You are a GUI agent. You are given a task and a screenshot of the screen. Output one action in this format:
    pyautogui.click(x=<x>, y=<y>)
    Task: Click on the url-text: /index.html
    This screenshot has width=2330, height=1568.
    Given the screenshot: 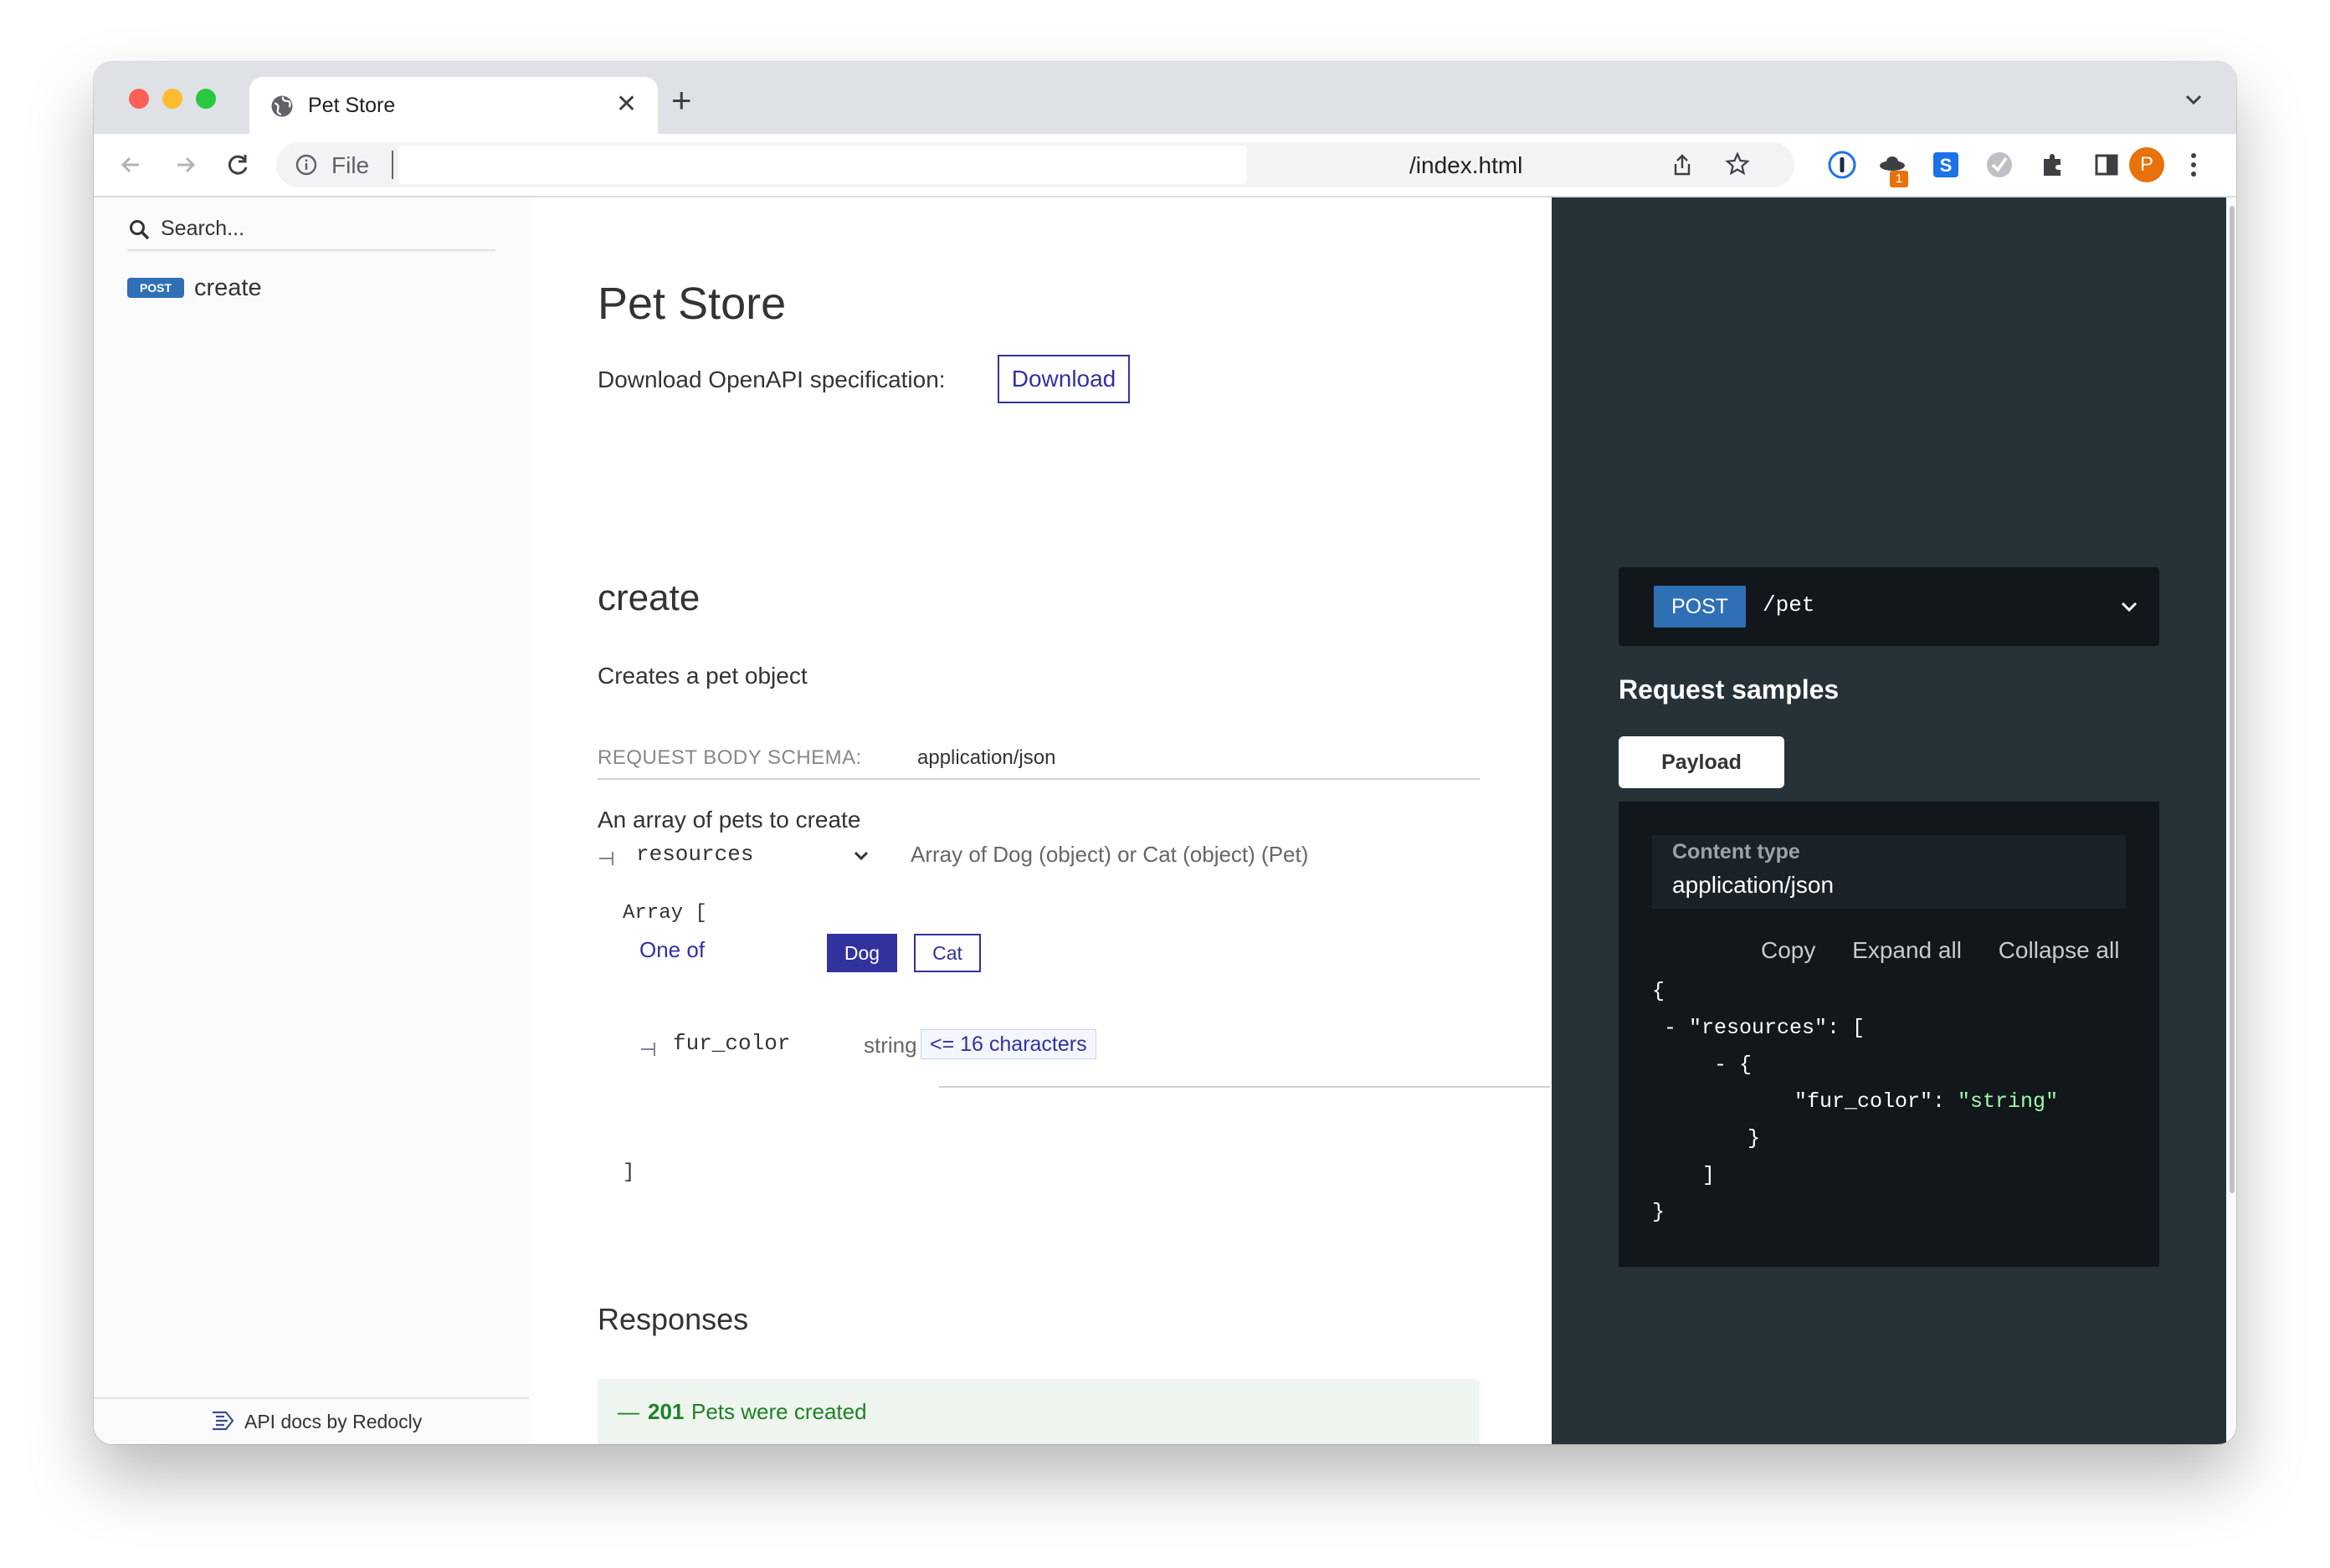 What is the action you would take?
    pyautogui.click(x=1466, y=165)
    